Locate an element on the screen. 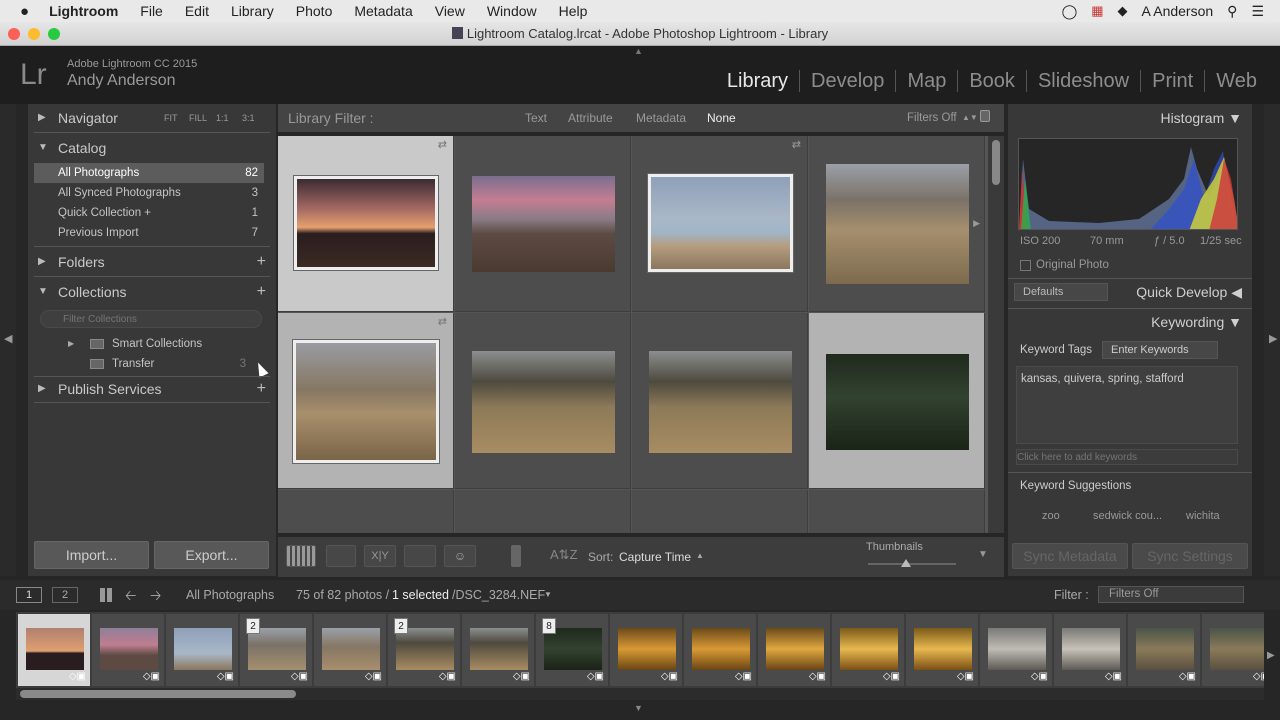  loupe-view-icon is located at coordinates (341, 556).